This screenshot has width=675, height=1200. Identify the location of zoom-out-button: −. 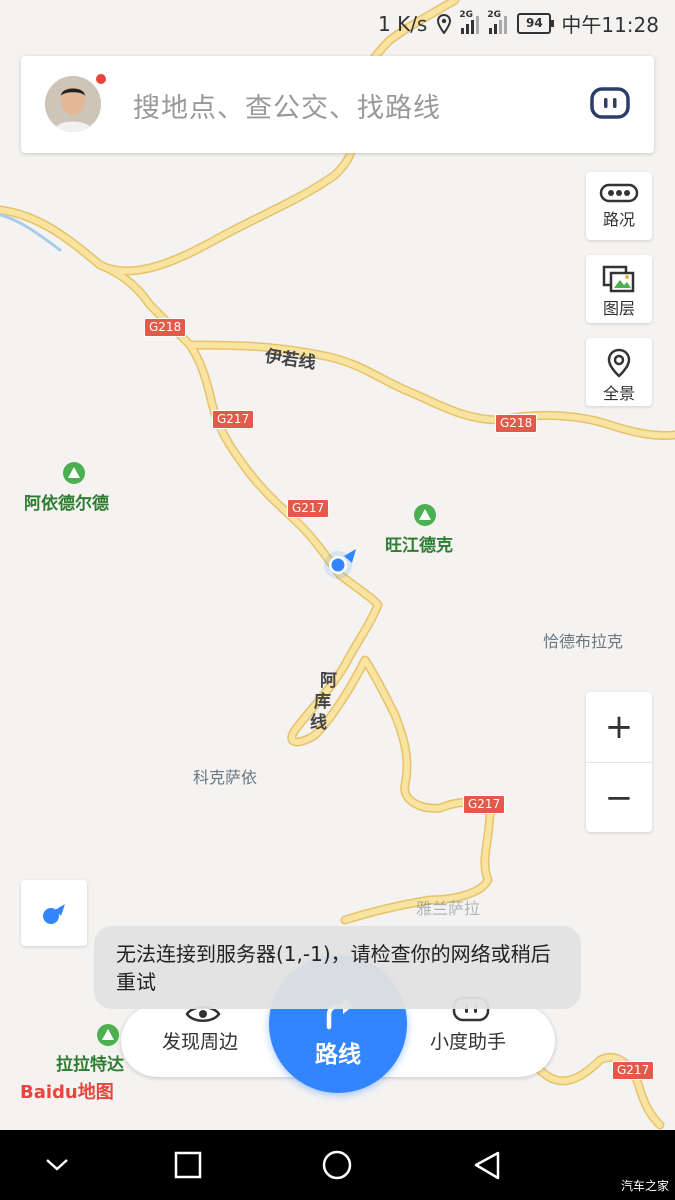
(619, 798).